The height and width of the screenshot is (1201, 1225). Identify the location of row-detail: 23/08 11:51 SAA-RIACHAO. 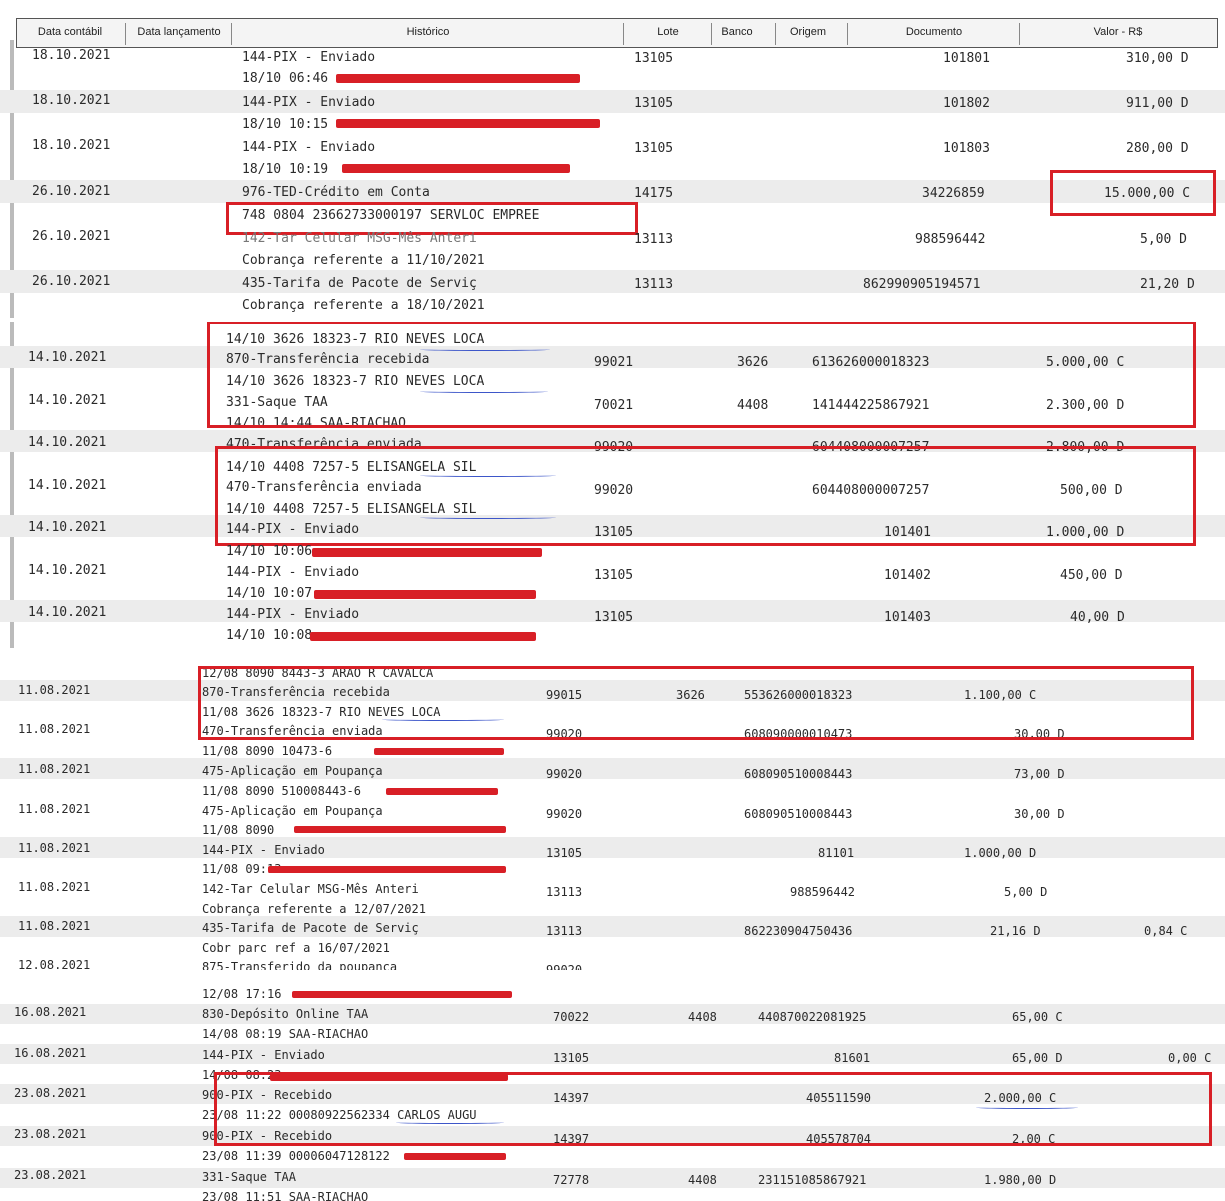
(285, 1195).